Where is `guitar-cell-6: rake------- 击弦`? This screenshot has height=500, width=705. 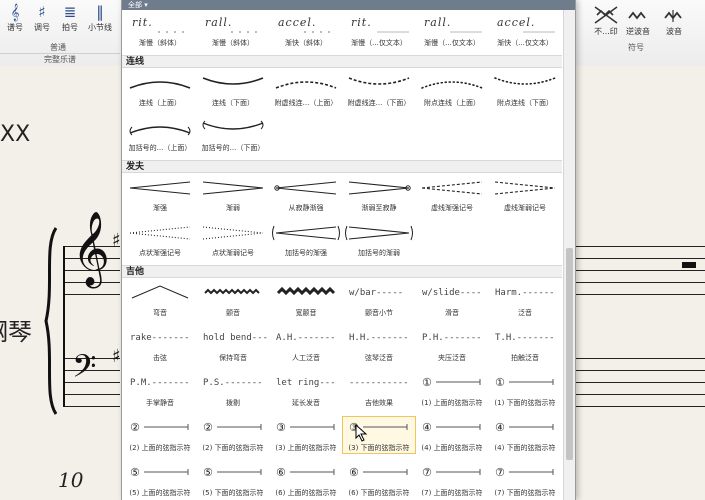 guitar-cell-6: rake------- 击弦 is located at coordinates (160, 345).